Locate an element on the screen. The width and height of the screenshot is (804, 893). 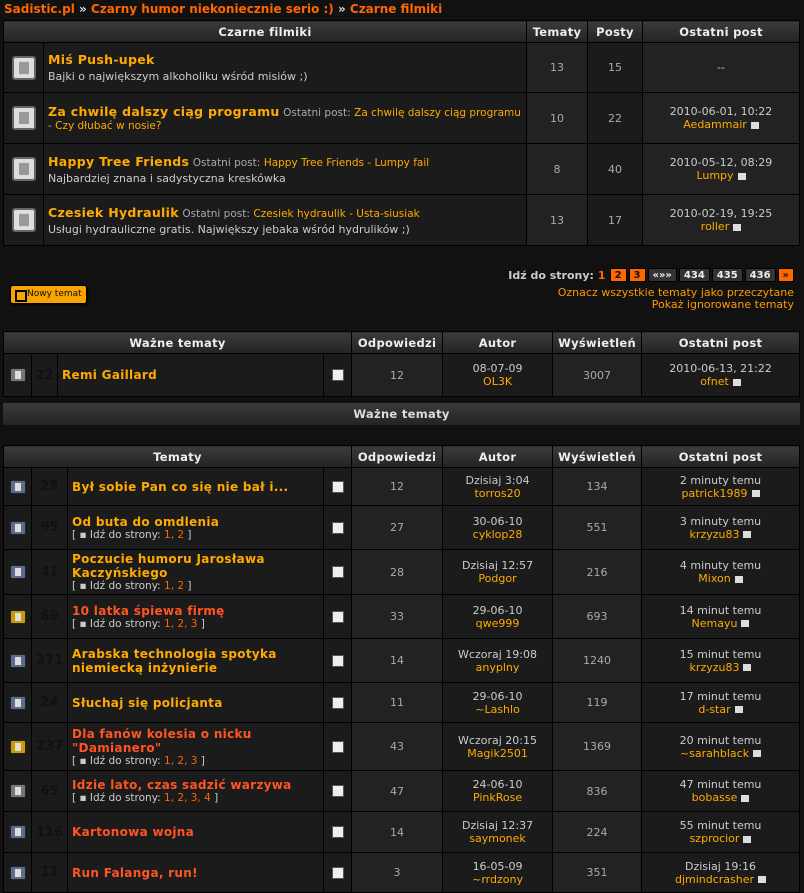
topic-author-link: ~rrdzony is located at coordinates (497, 879).